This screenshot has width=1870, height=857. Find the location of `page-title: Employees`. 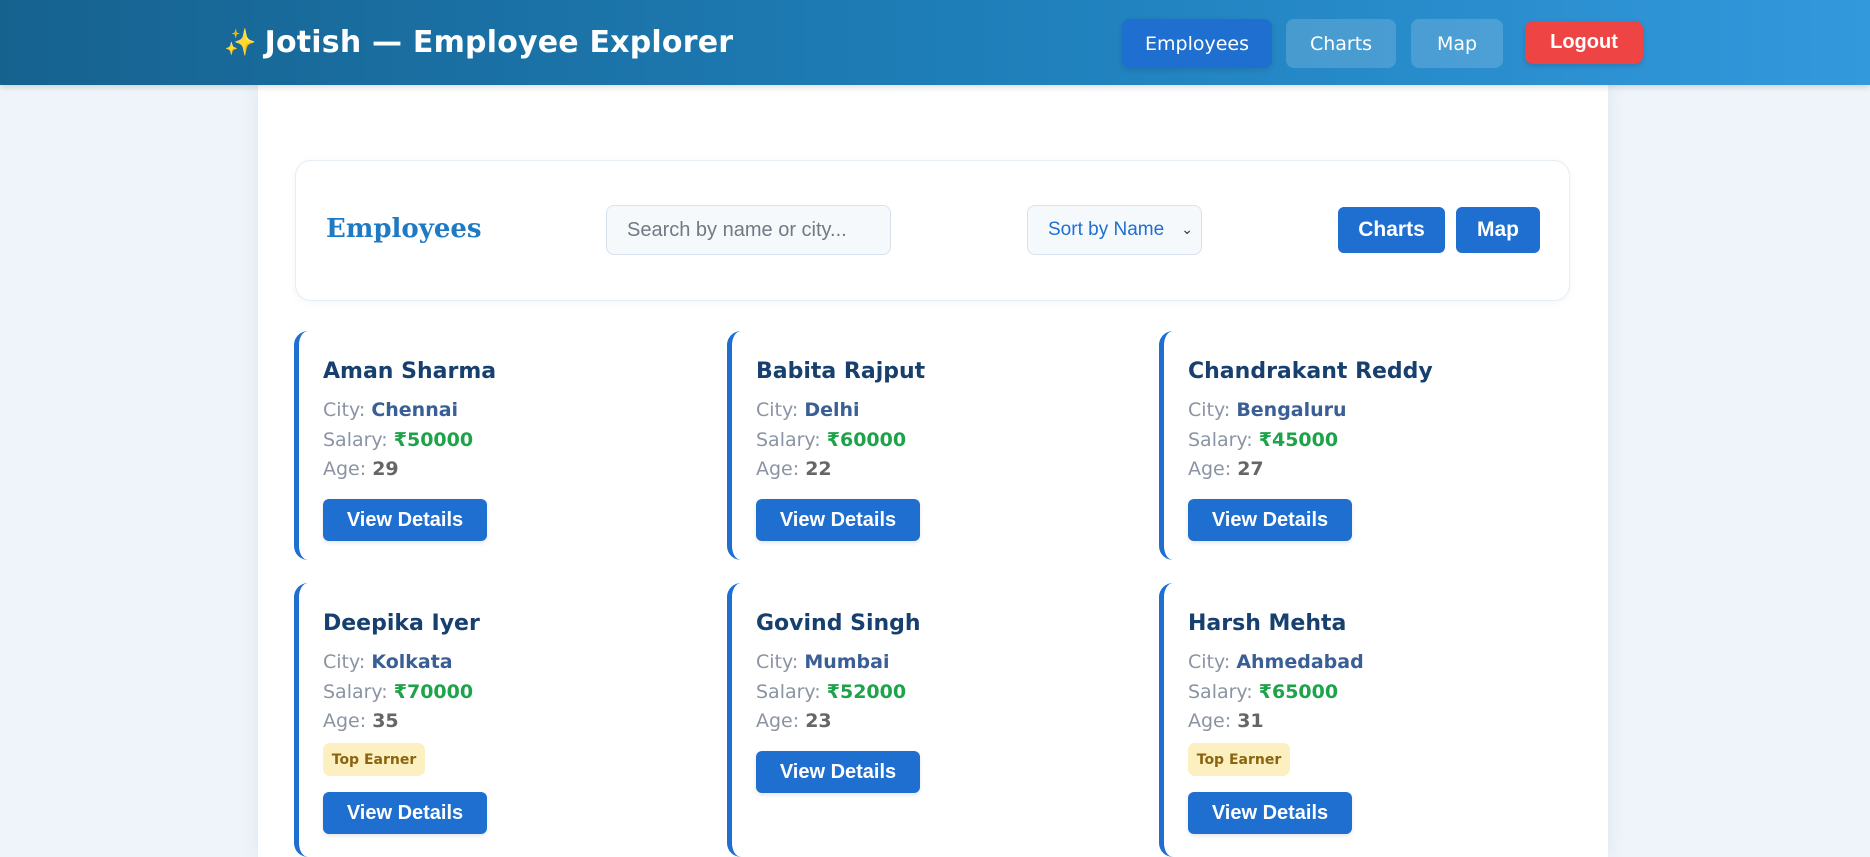

page-title: Employees is located at coordinates (404, 229).